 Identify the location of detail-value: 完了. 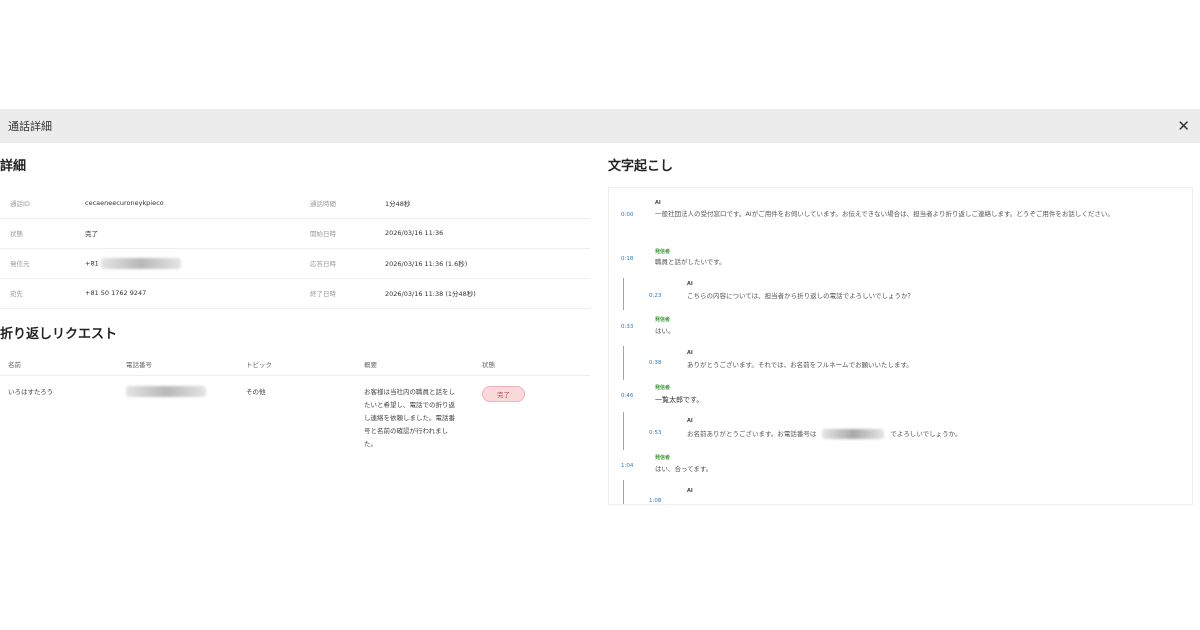
(192, 233).